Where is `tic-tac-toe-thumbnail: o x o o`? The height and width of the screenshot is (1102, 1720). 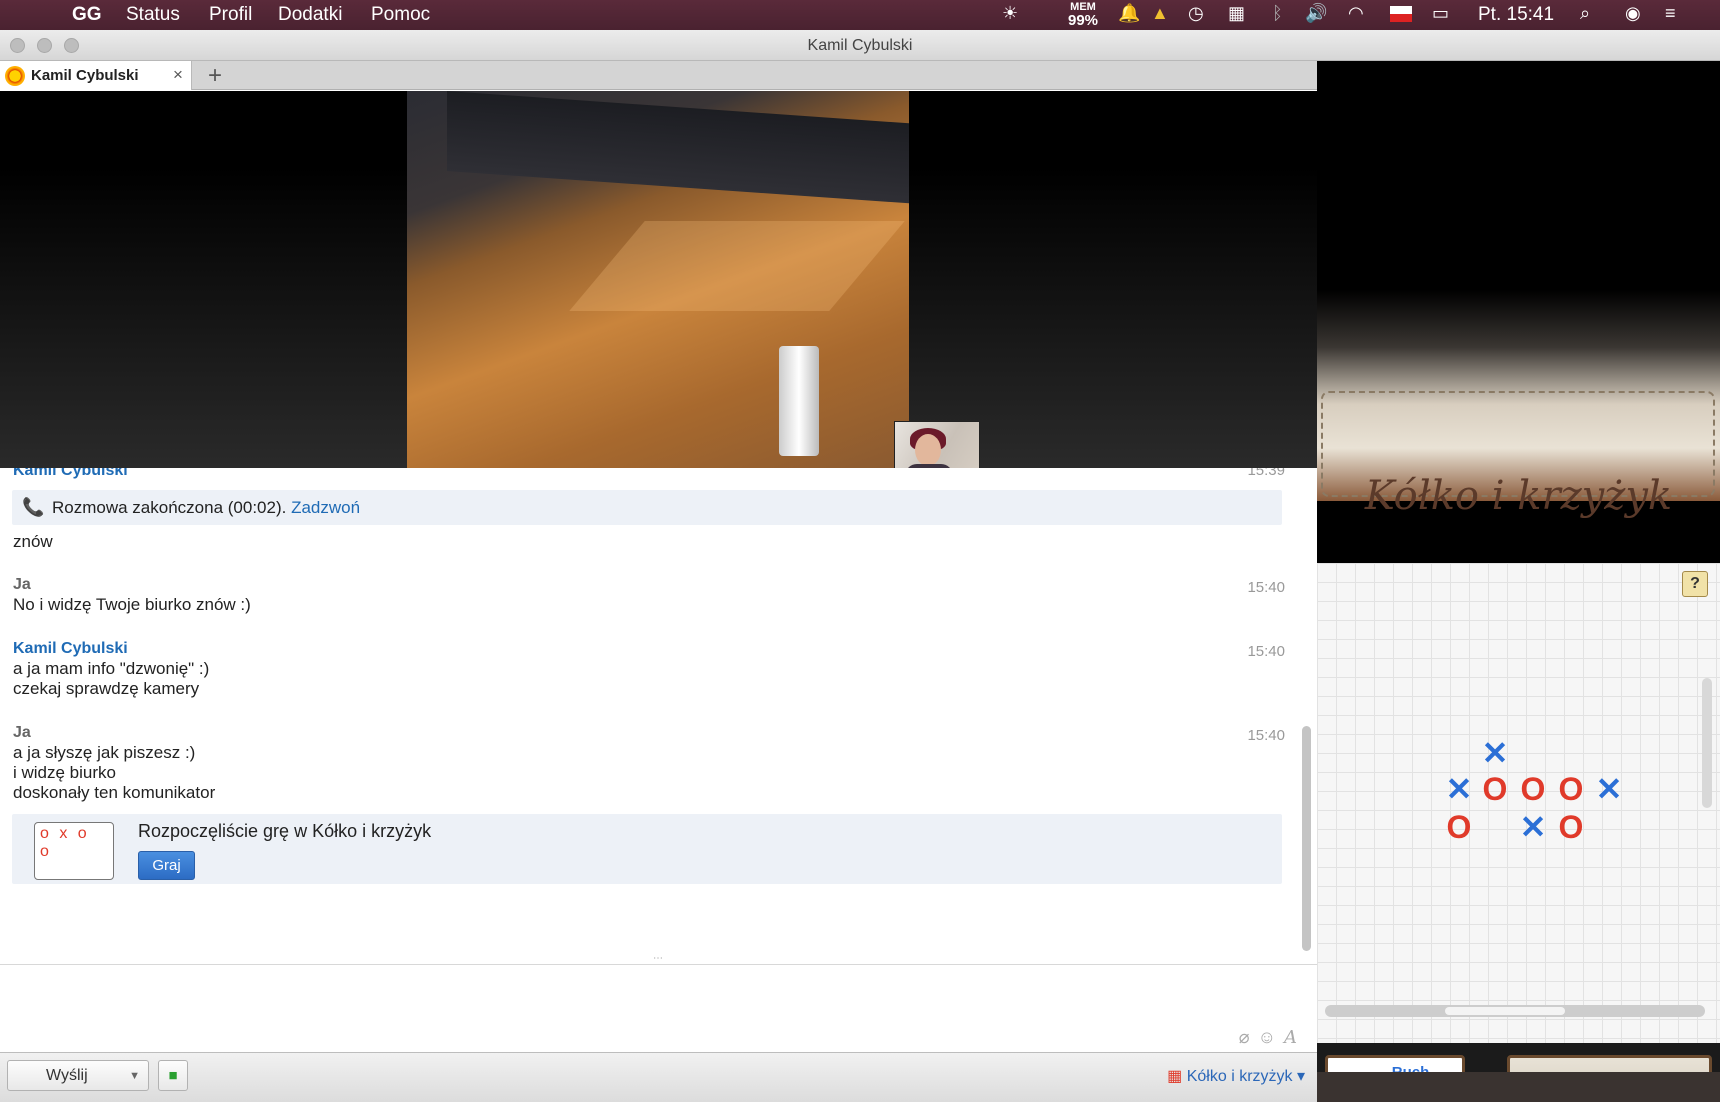 tic-tac-toe-thumbnail: o x o o is located at coordinates (74, 851).